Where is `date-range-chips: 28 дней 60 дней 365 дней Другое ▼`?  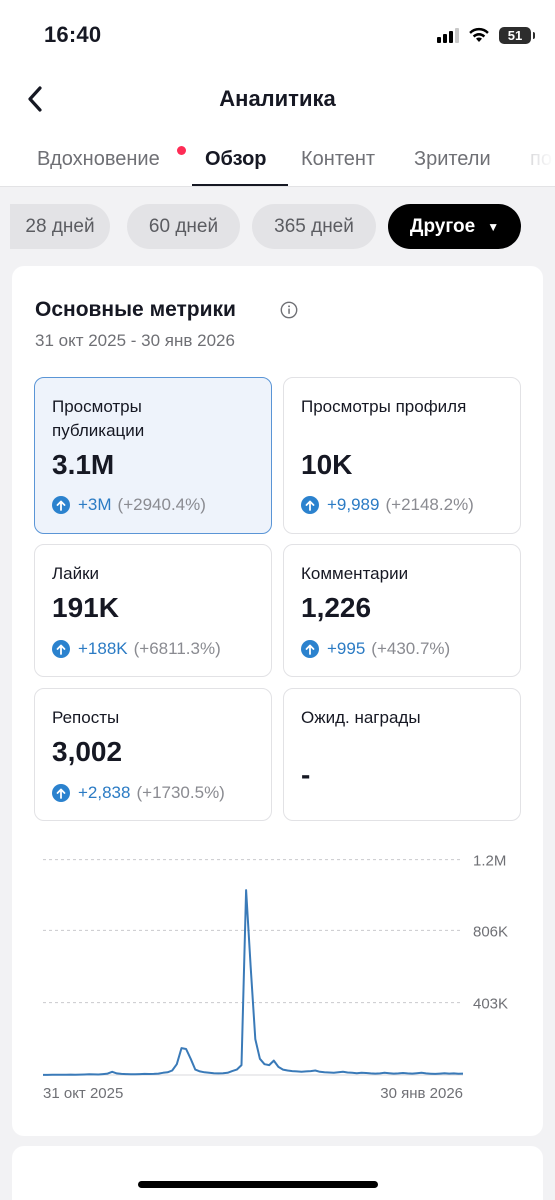 date-range-chips: 28 дней 60 дней 365 дней Другое ▼ is located at coordinates (277, 226).